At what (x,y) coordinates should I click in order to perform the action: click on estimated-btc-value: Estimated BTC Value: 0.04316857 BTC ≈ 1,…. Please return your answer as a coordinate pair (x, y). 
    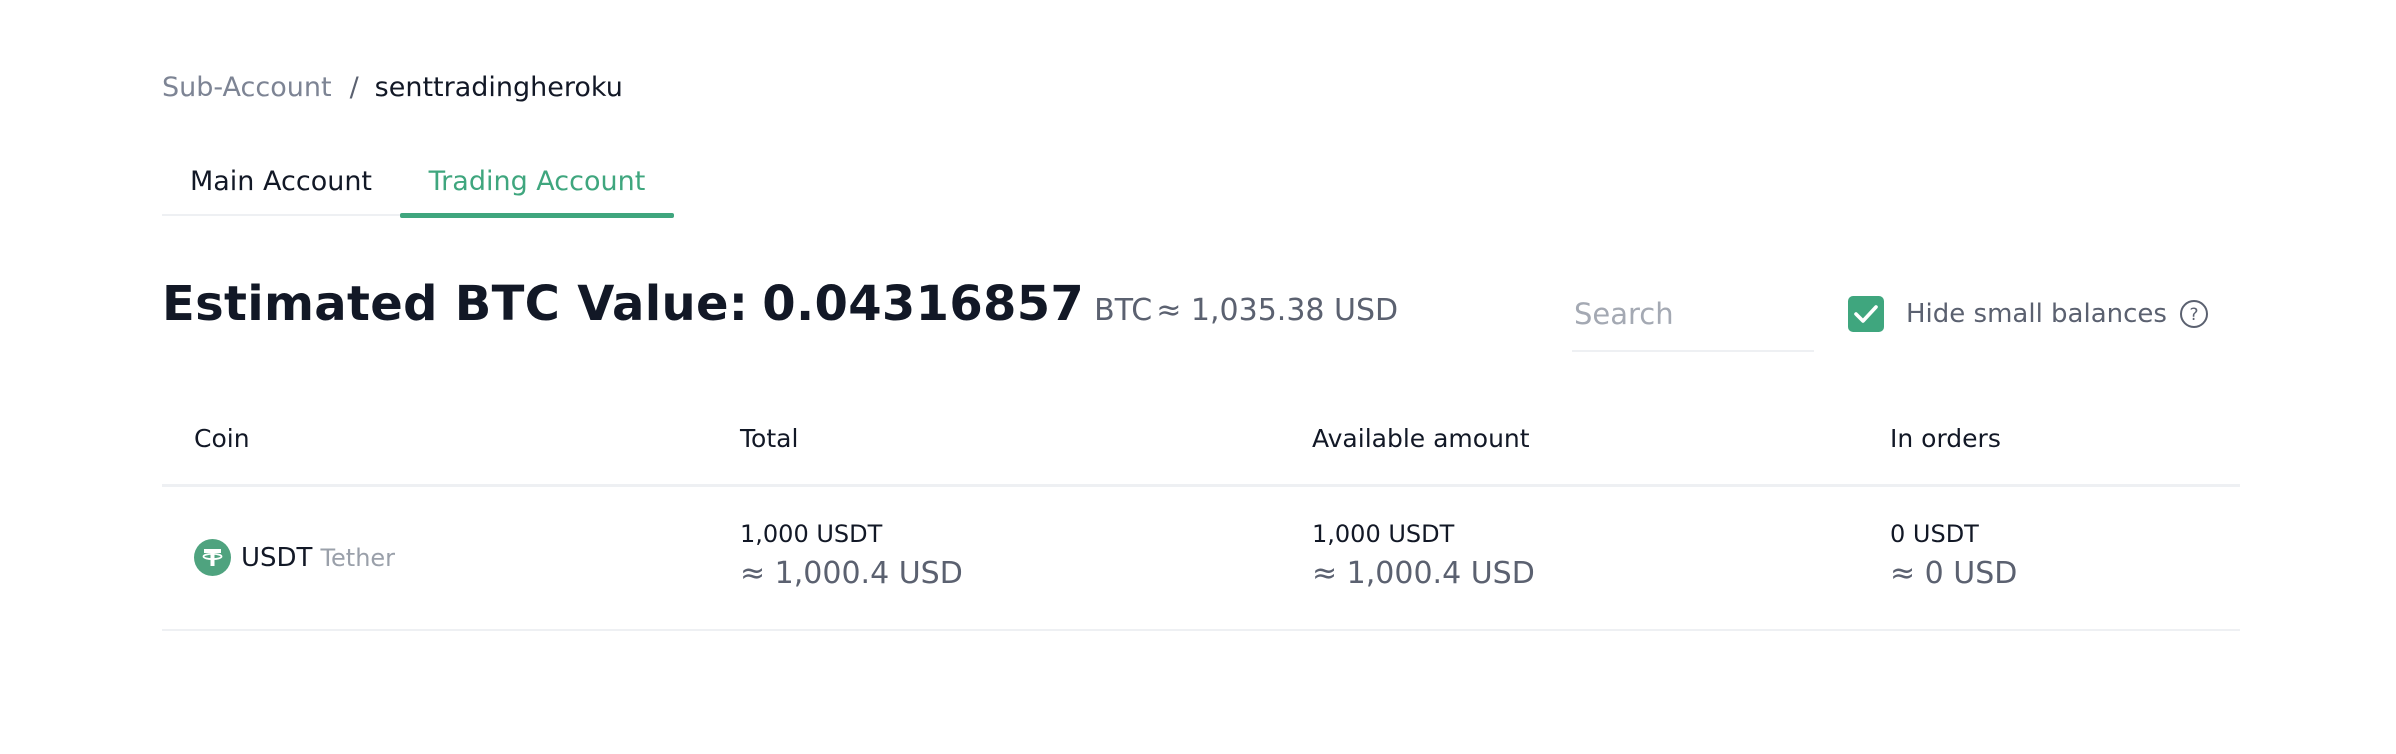
    Looking at the image, I should click on (780, 304).